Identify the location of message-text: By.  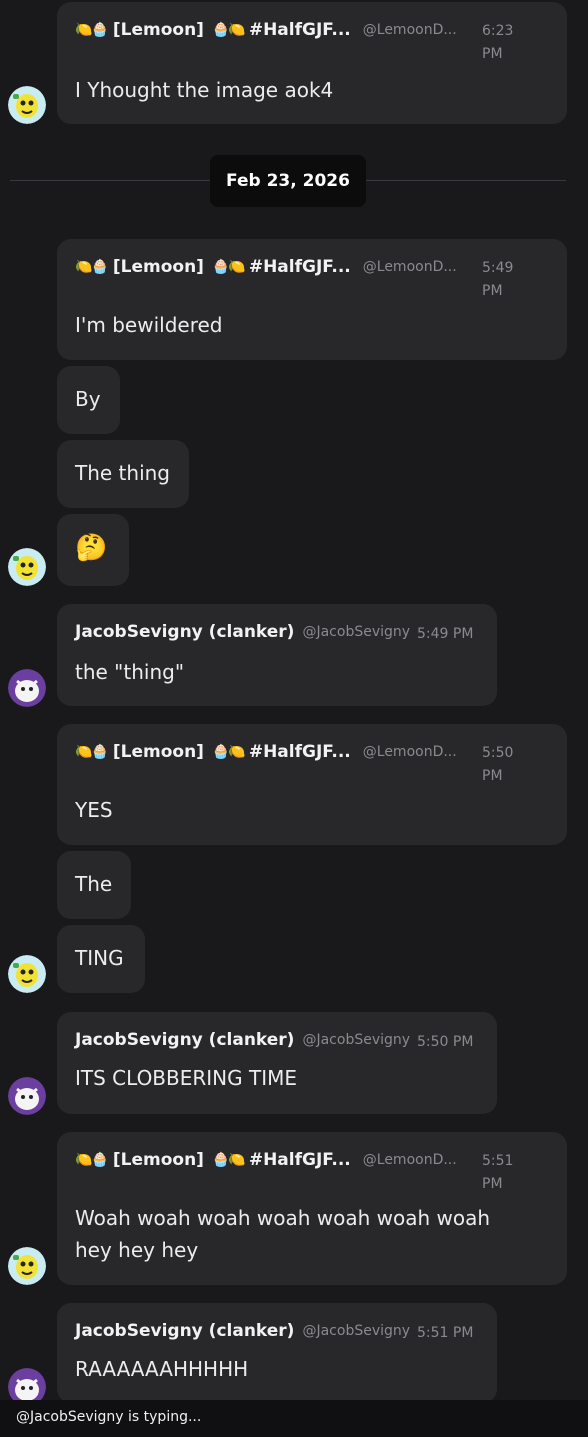
(88, 399).